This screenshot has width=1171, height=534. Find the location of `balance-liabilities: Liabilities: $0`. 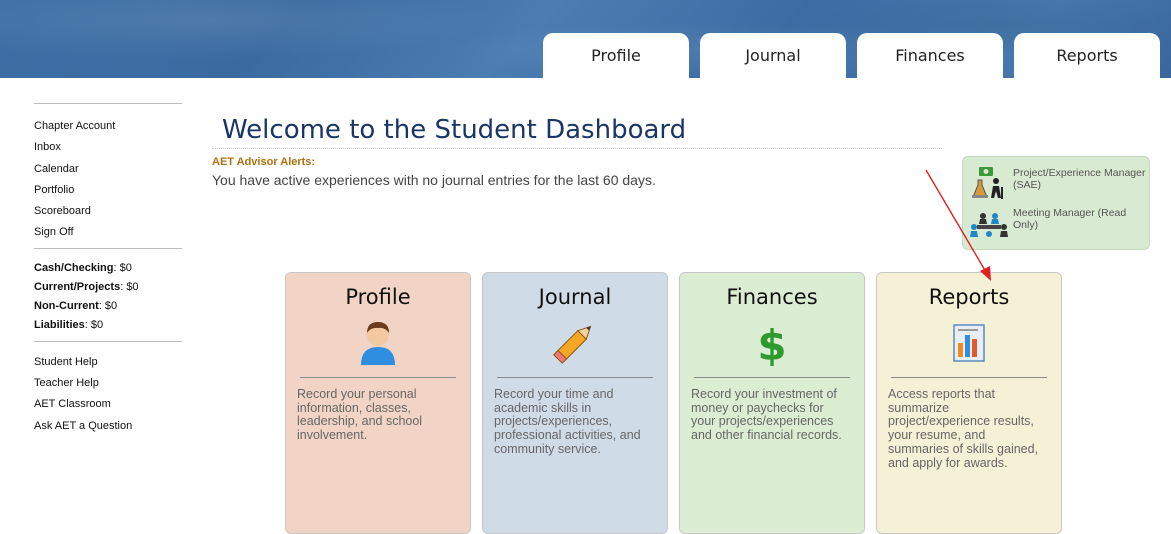

balance-liabilities: Liabilities: $0 is located at coordinates (108, 325).